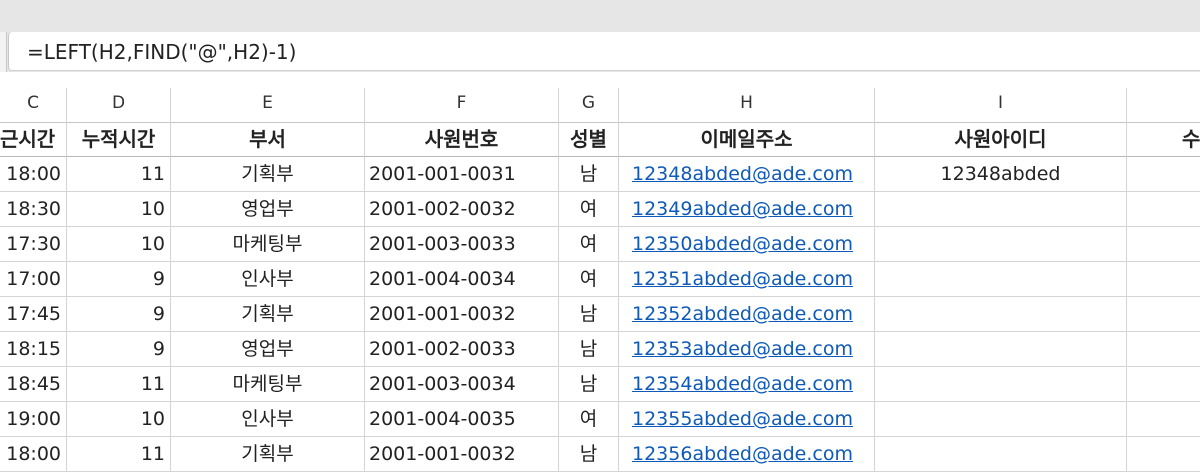 This screenshot has height=472, width=1200. Describe the element at coordinates (747, 244) in the screenshot. I see `cell-email-link: 12350abded@ade.com` at that location.